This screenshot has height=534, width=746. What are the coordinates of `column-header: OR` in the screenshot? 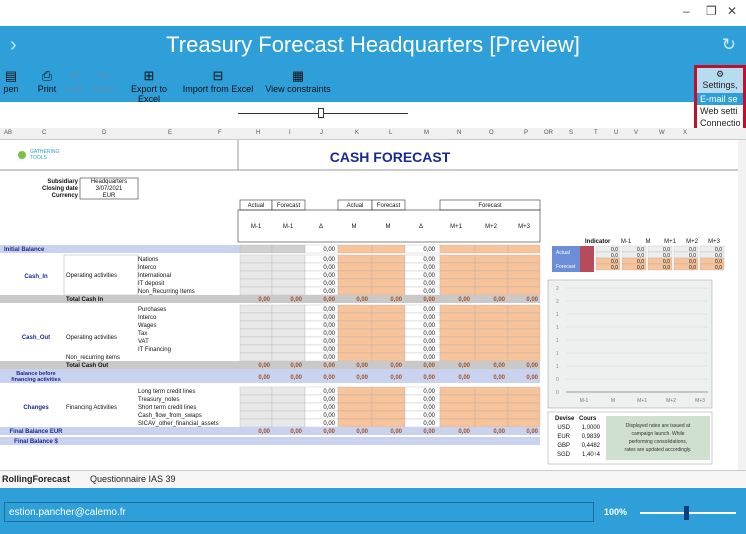 It's located at (548, 133).